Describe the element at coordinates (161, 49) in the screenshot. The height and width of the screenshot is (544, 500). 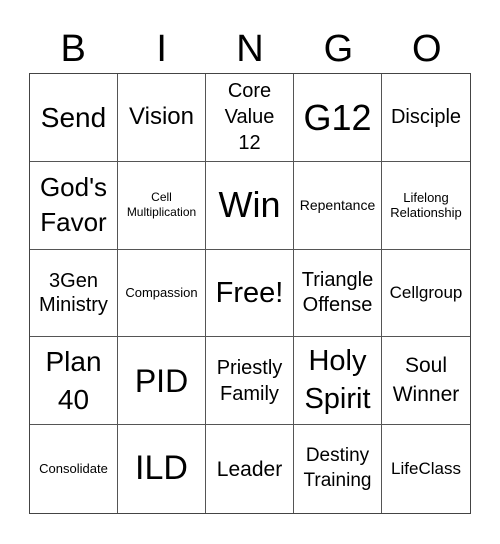
I see `header-letter-i: I` at that location.